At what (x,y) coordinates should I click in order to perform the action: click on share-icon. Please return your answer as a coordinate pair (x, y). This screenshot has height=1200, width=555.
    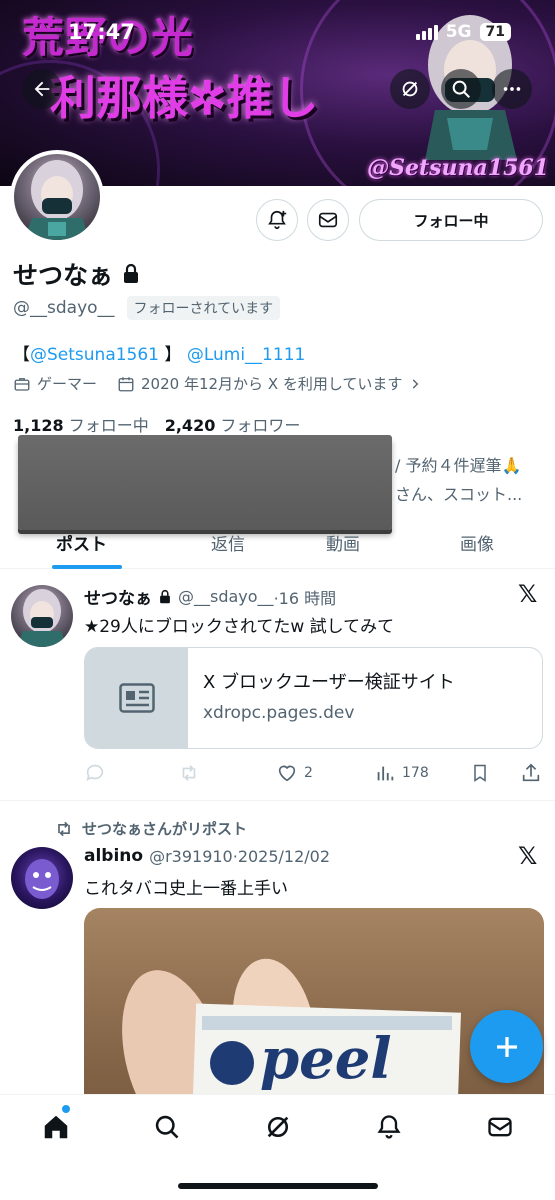
    Looking at the image, I should click on (531, 772).